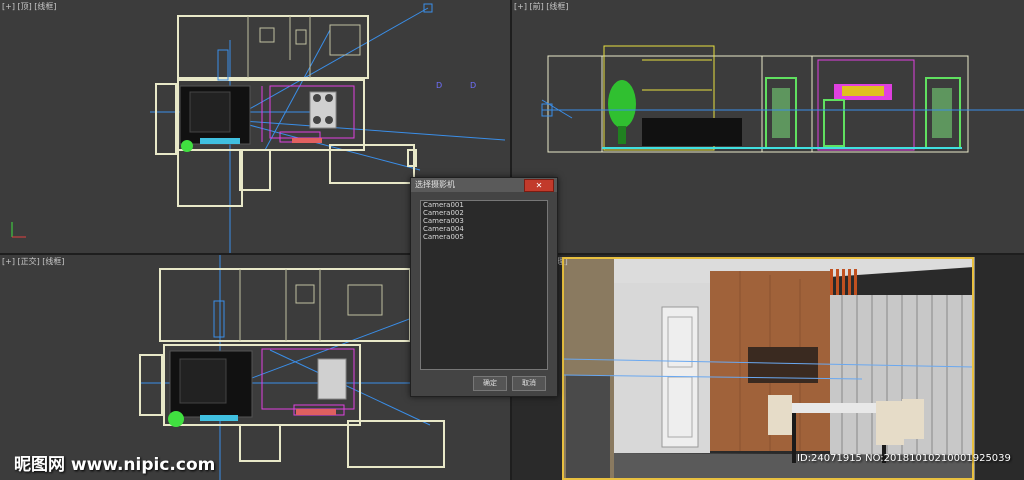 This screenshot has width=1024, height=480. I want to click on camera-list-item: Camera004, so click(484, 229).